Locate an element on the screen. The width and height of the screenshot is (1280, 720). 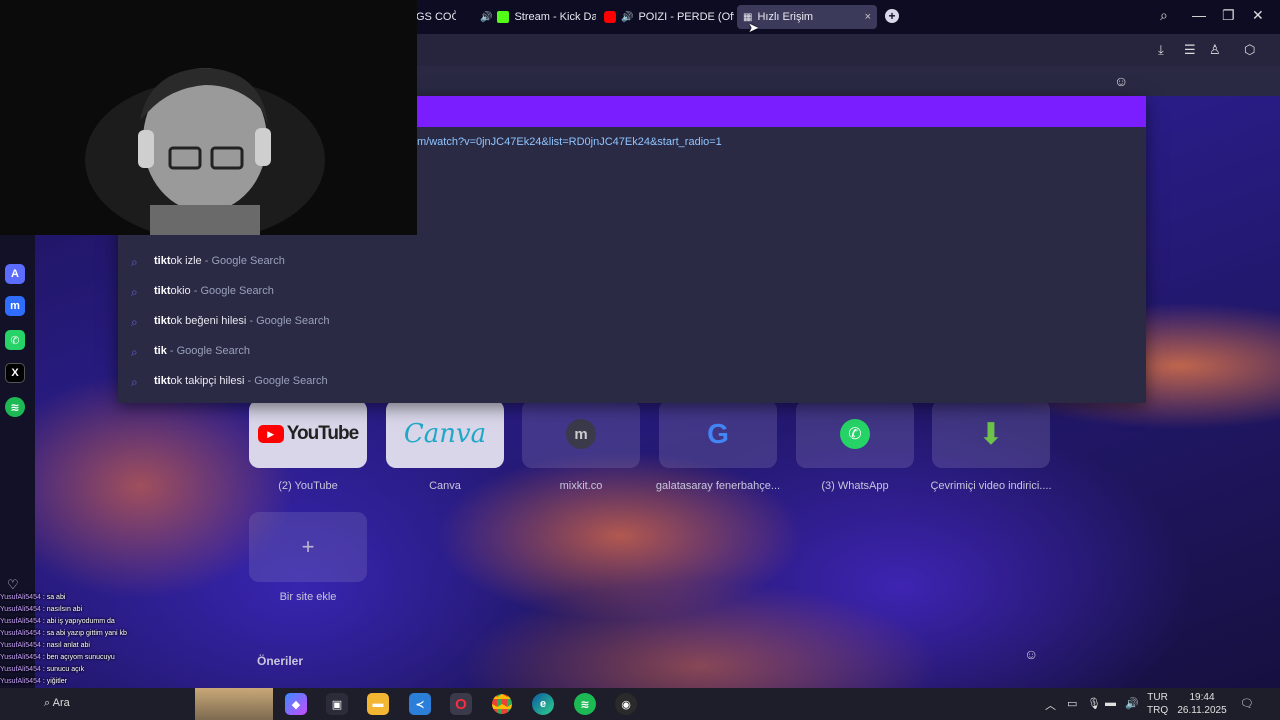
chat-message: YusufAli5454 : yiğitler is located at coordinates (33, 681).